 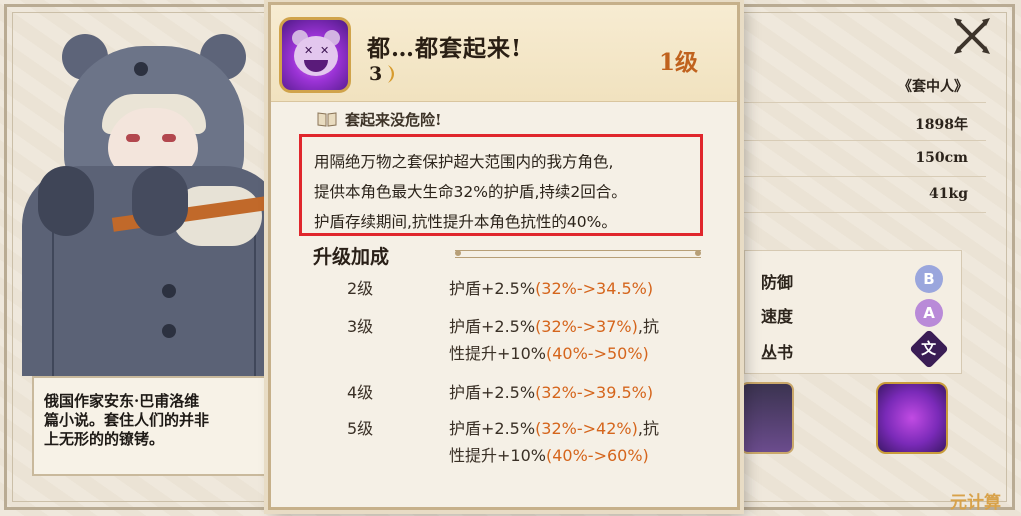 What do you see at coordinates (855, 349) in the screenshot?
I see `attr-row-series: 丛书 文` at bounding box center [855, 349].